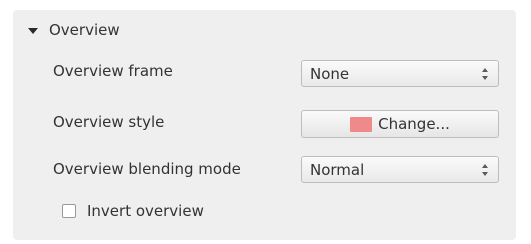  Describe the element at coordinates (400, 169) in the screenshot. I see `overview-blending-mode-combo: Normal` at that location.